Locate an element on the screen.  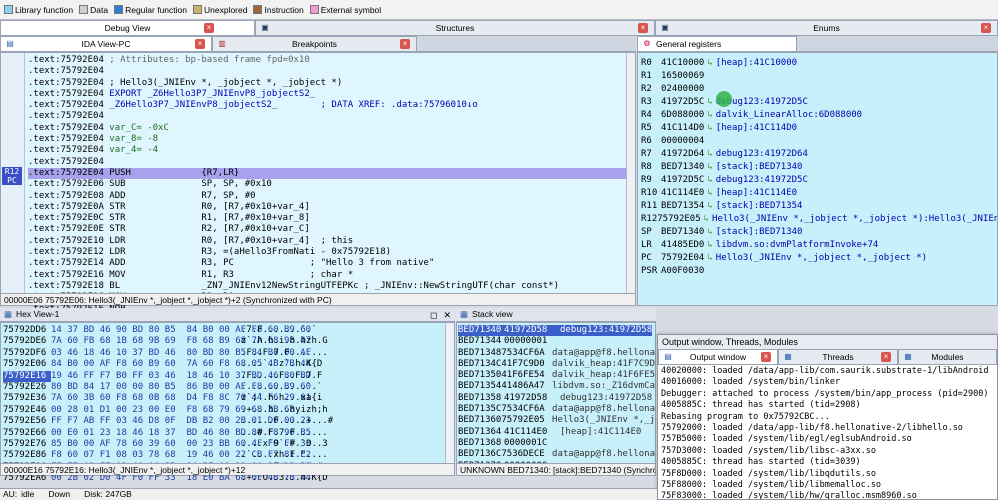
tab-general-registers: ⚙ General registers is located at coordinates (717, 43).